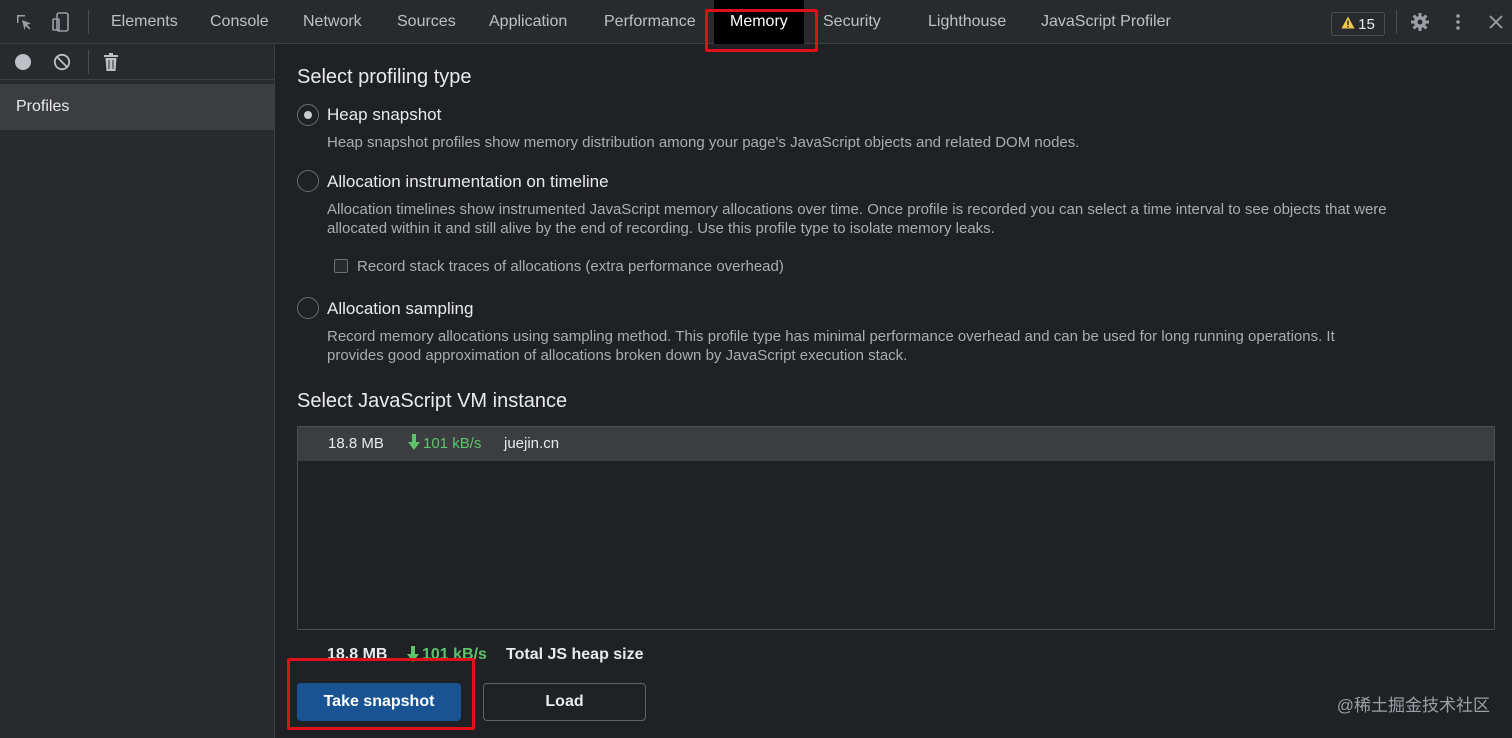 The width and height of the screenshot is (1512, 738). What do you see at coordinates (308, 115) in the screenshot?
I see `heap-snapshot-radio` at bounding box center [308, 115].